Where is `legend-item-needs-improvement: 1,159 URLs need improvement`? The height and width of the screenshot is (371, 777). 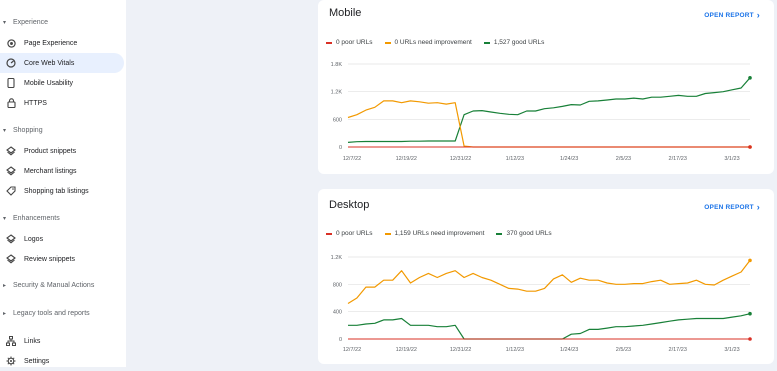
legend-item-needs-improvement: 1,159 URLs need improvement is located at coordinates (434, 233).